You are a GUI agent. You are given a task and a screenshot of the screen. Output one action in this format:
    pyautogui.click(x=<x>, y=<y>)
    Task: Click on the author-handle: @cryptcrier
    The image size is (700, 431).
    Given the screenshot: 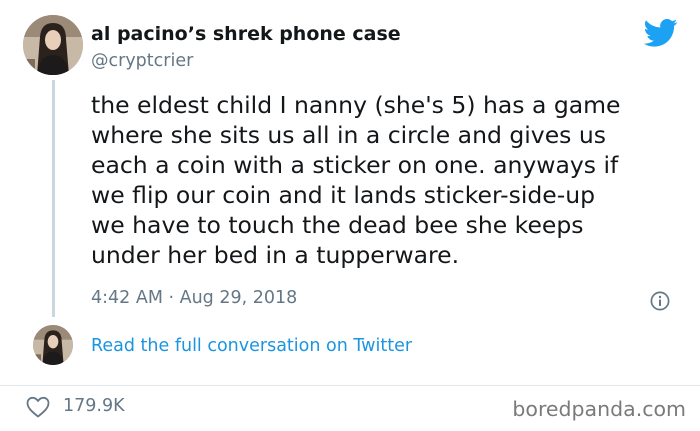 What is the action you would take?
    pyautogui.click(x=142, y=61)
    